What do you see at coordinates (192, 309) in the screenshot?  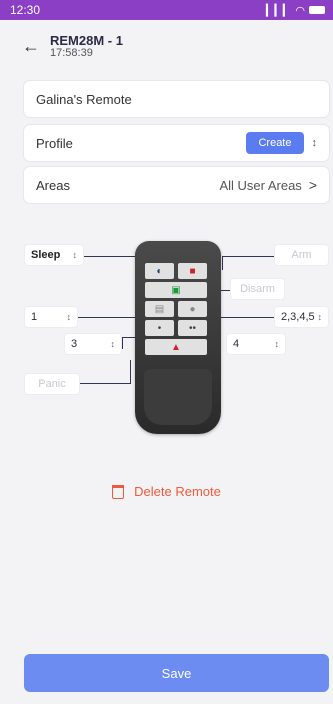 I see `remote-button-2: ●` at bounding box center [192, 309].